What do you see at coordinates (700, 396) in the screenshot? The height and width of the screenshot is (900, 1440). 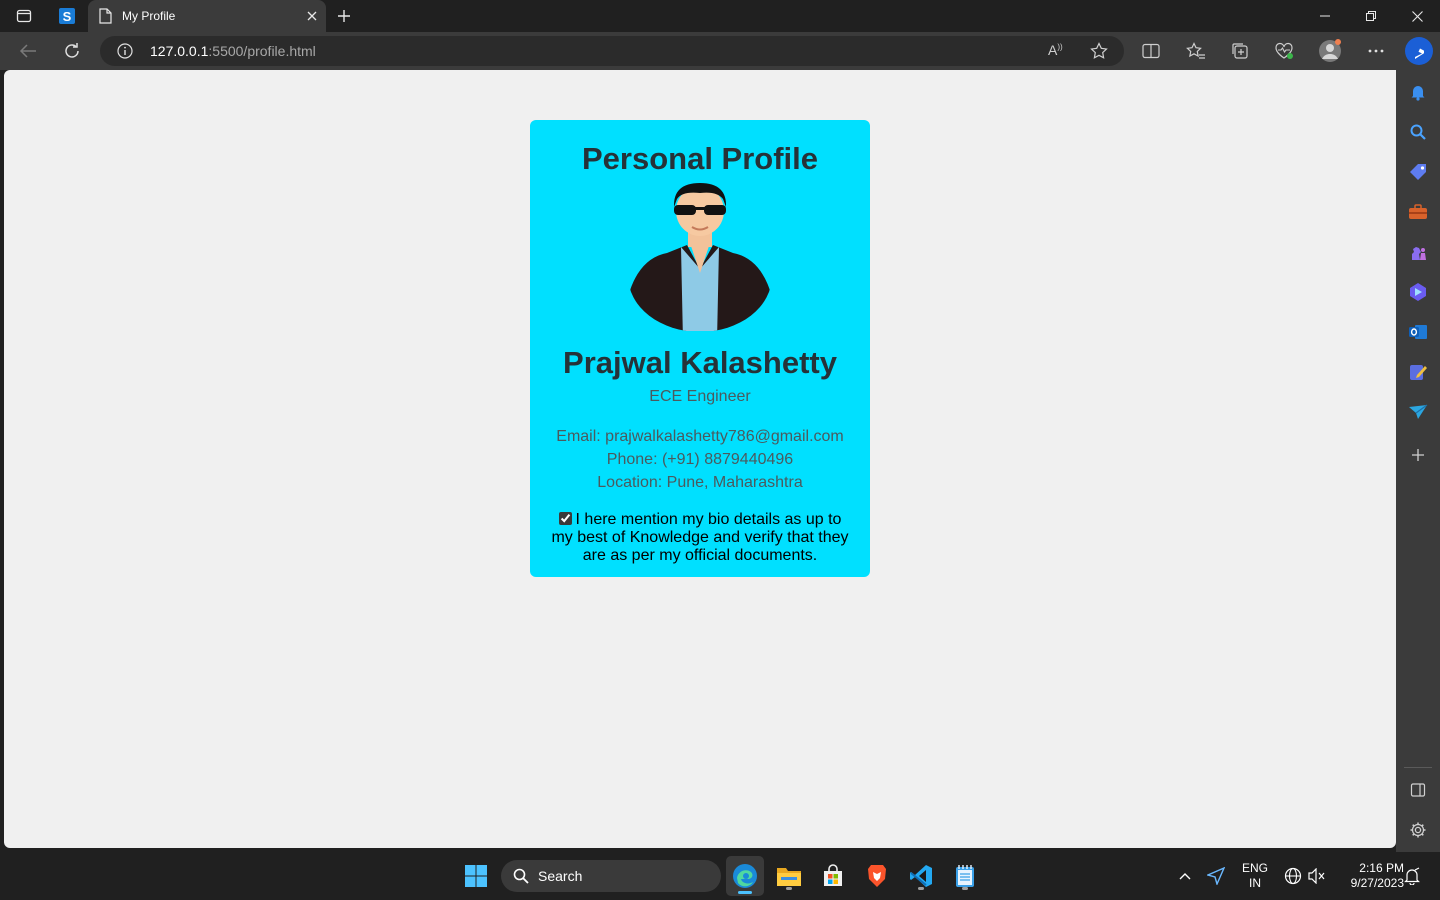 I see `profile-role: ECE Engineer` at bounding box center [700, 396].